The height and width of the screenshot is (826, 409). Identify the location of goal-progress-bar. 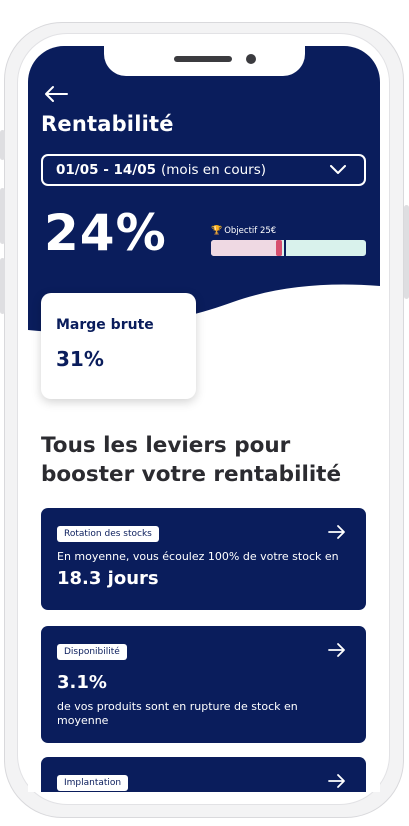
(288, 248).